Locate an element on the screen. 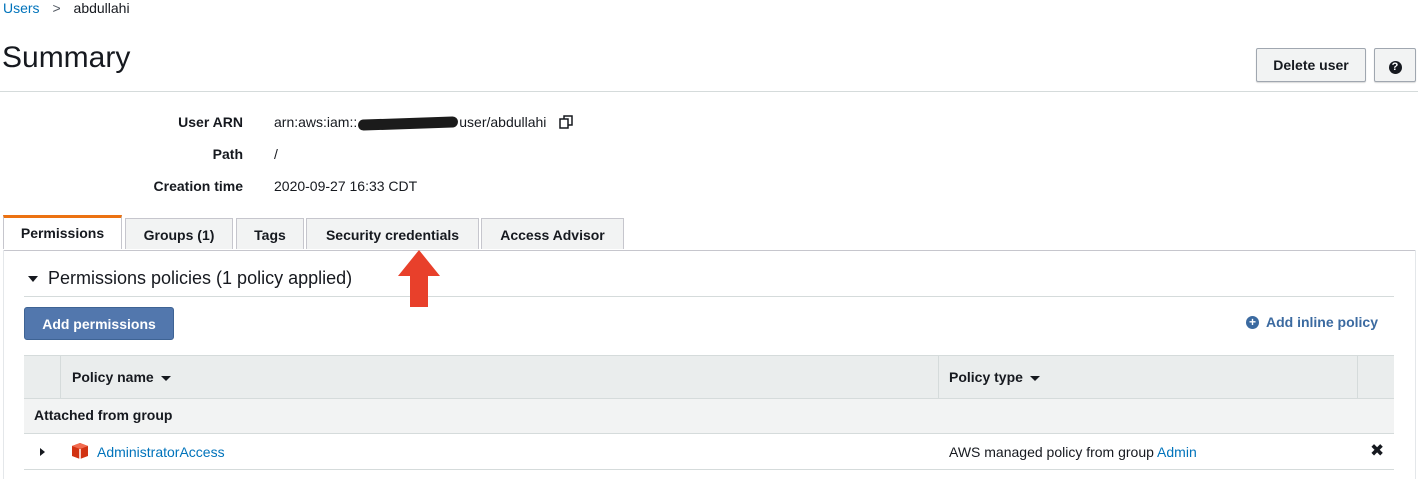 The height and width of the screenshot is (479, 1418). column-header-policy-name: Policy name is located at coordinates (121, 378).